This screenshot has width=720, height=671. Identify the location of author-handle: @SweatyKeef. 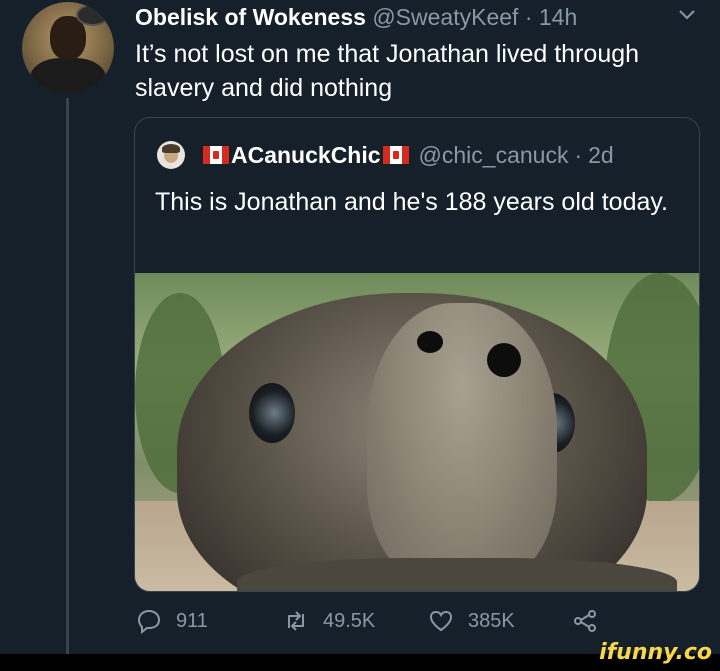
(445, 17).